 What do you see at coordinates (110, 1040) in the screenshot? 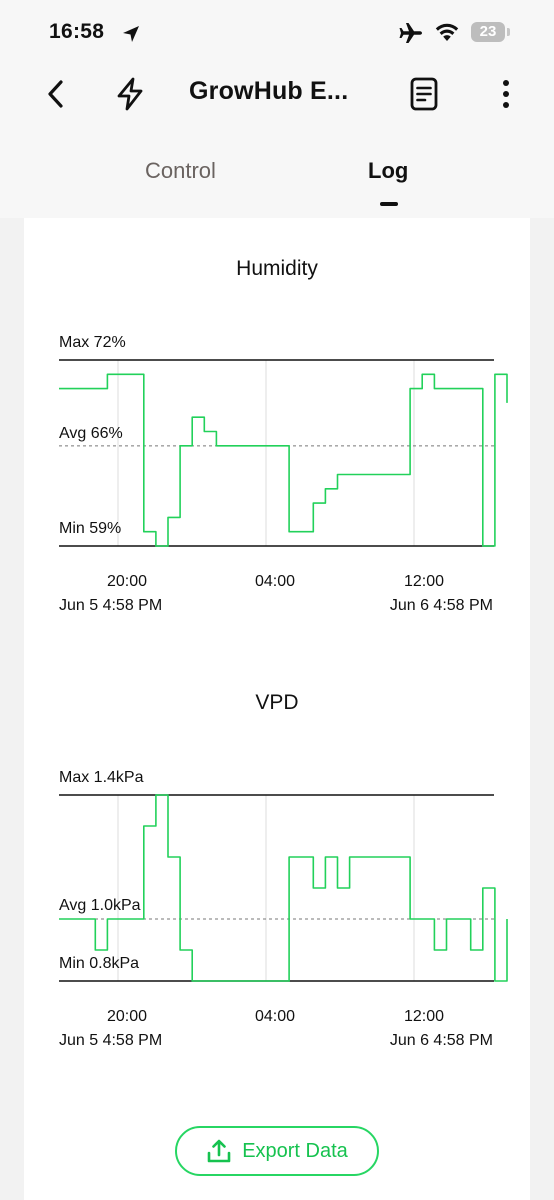
I see `vpd-start-label: Jun 5 4:58 PM` at bounding box center [110, 1040].